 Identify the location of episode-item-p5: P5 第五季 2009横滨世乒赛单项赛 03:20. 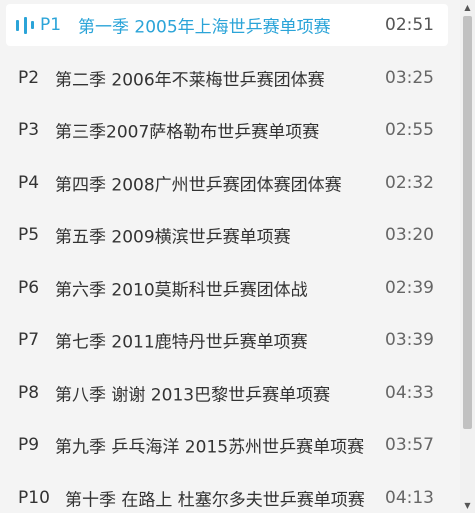
(227, 235).